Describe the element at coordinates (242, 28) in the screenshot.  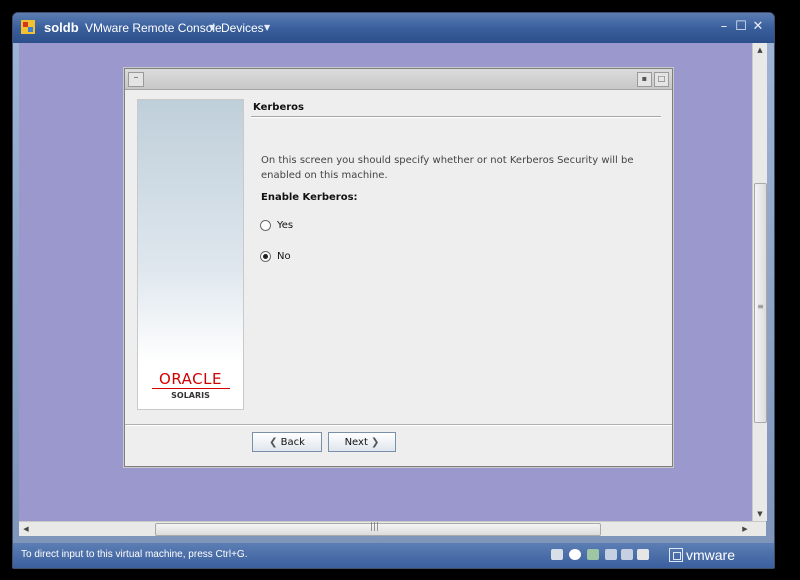
I see `devices-menu: Devices` at that location.